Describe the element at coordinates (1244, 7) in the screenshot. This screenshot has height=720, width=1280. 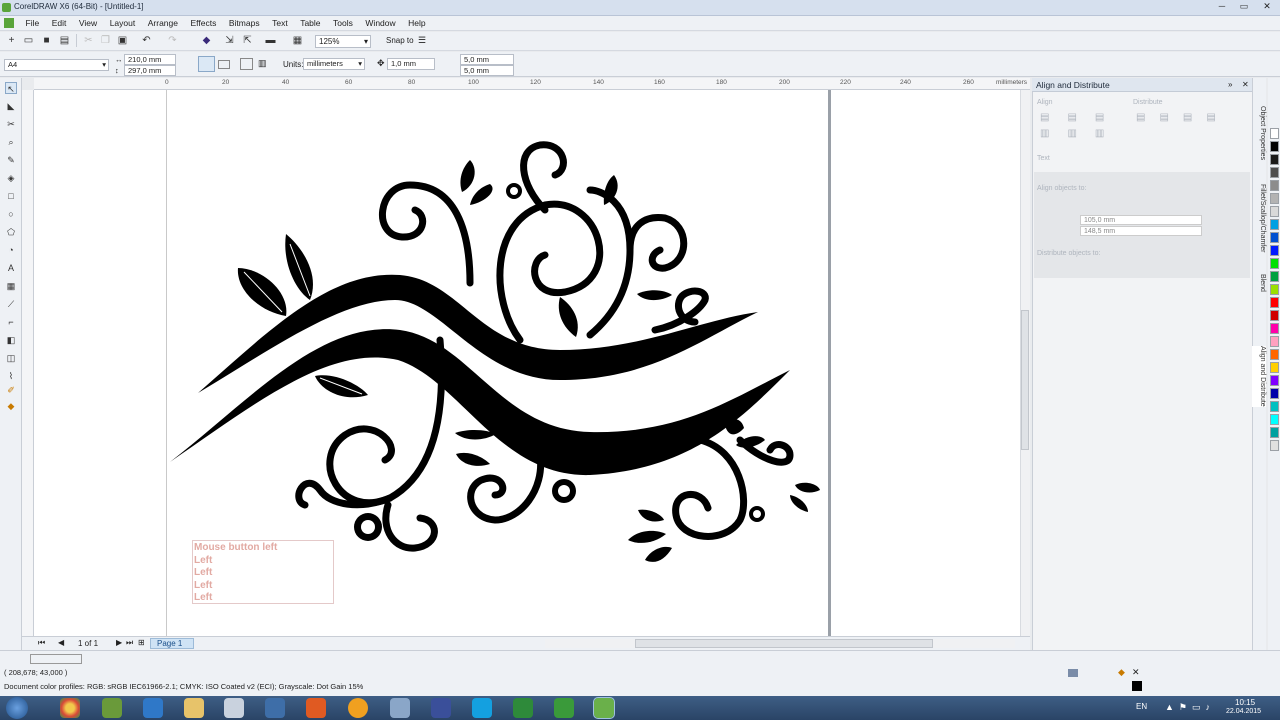
I see `maximize-button: ▭` at that location.